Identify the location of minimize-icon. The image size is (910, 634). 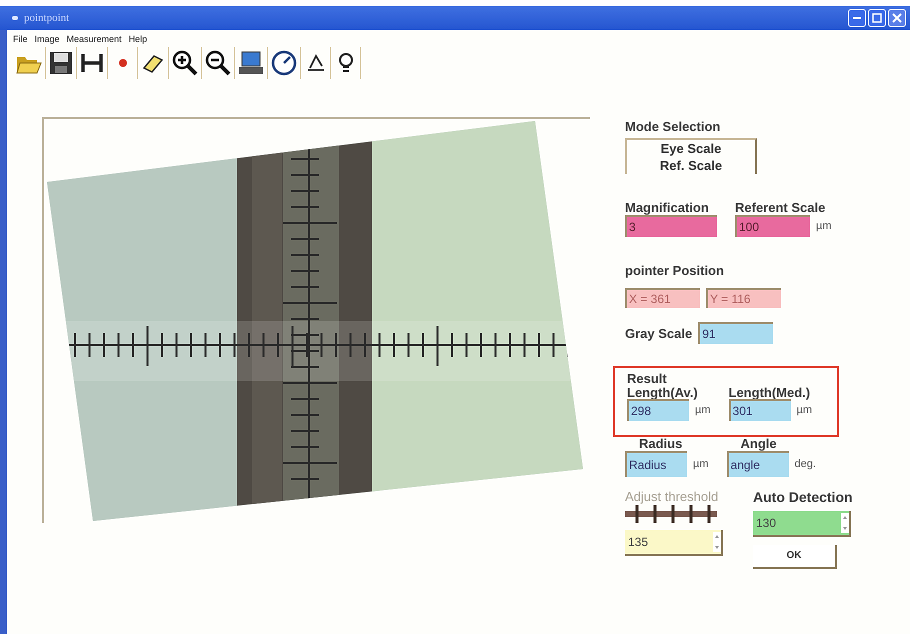
(857, 18).